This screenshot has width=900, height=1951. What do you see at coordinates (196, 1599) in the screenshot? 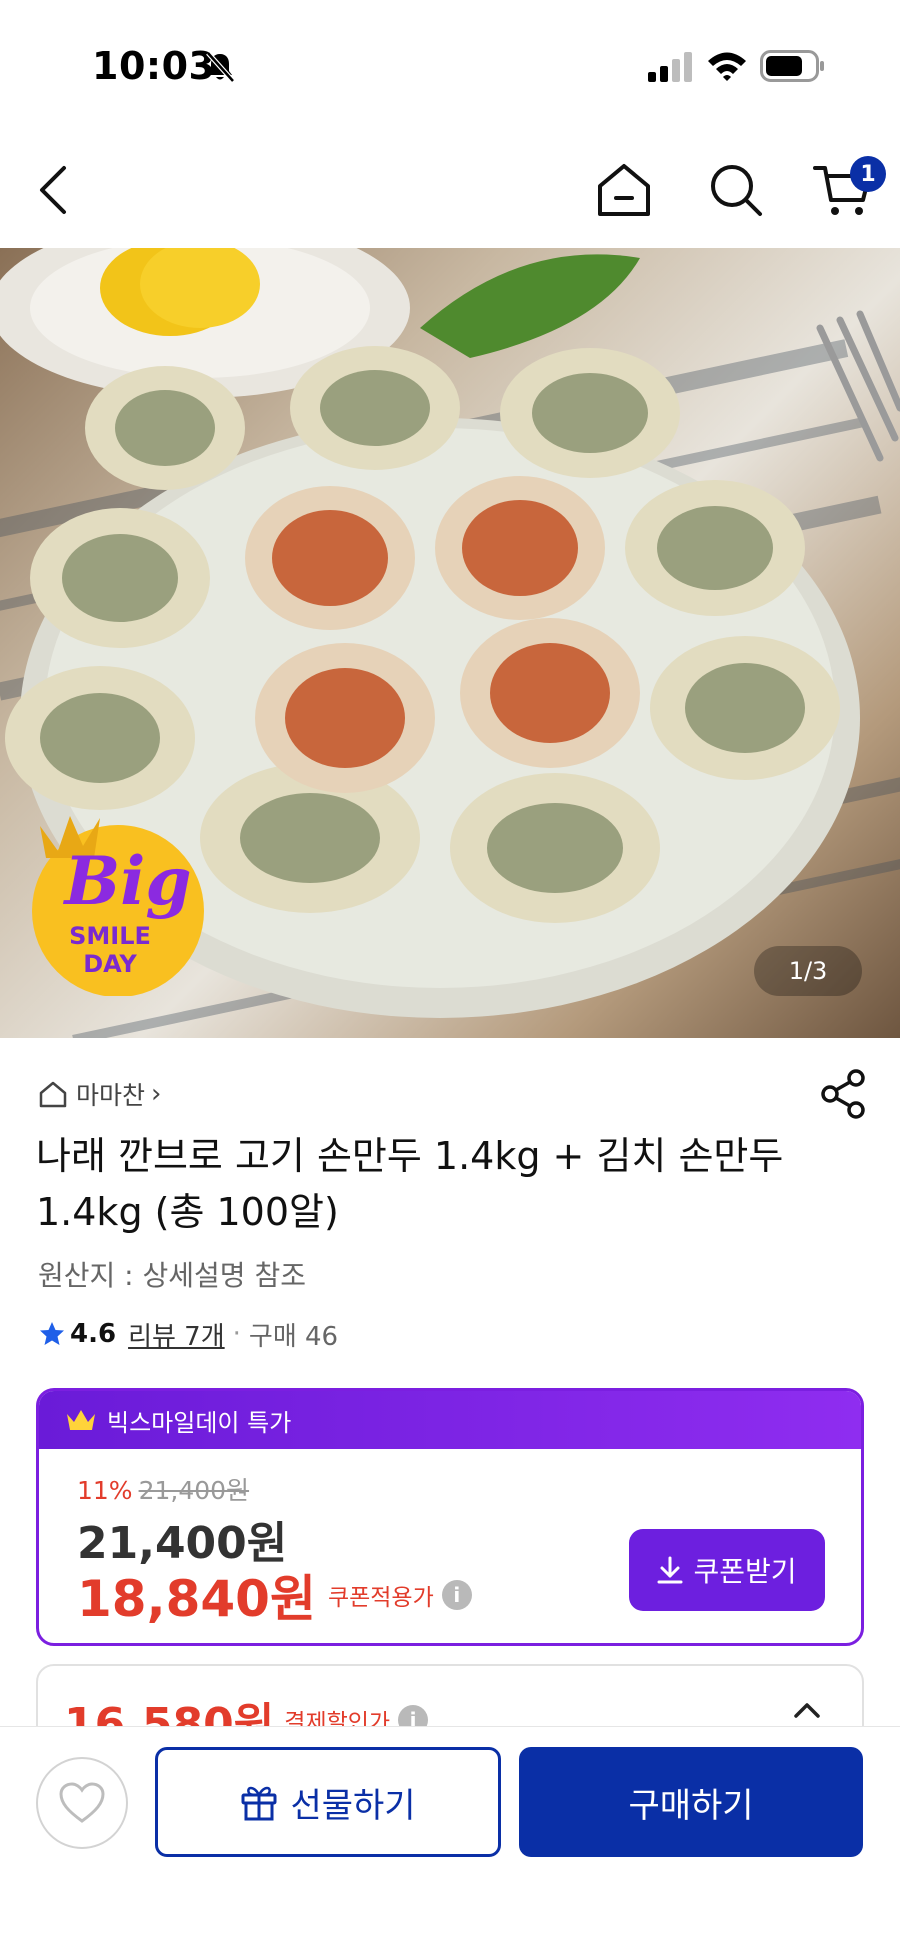
I see `coupon-price: 18,840원` at bounding box center [196, 1599].